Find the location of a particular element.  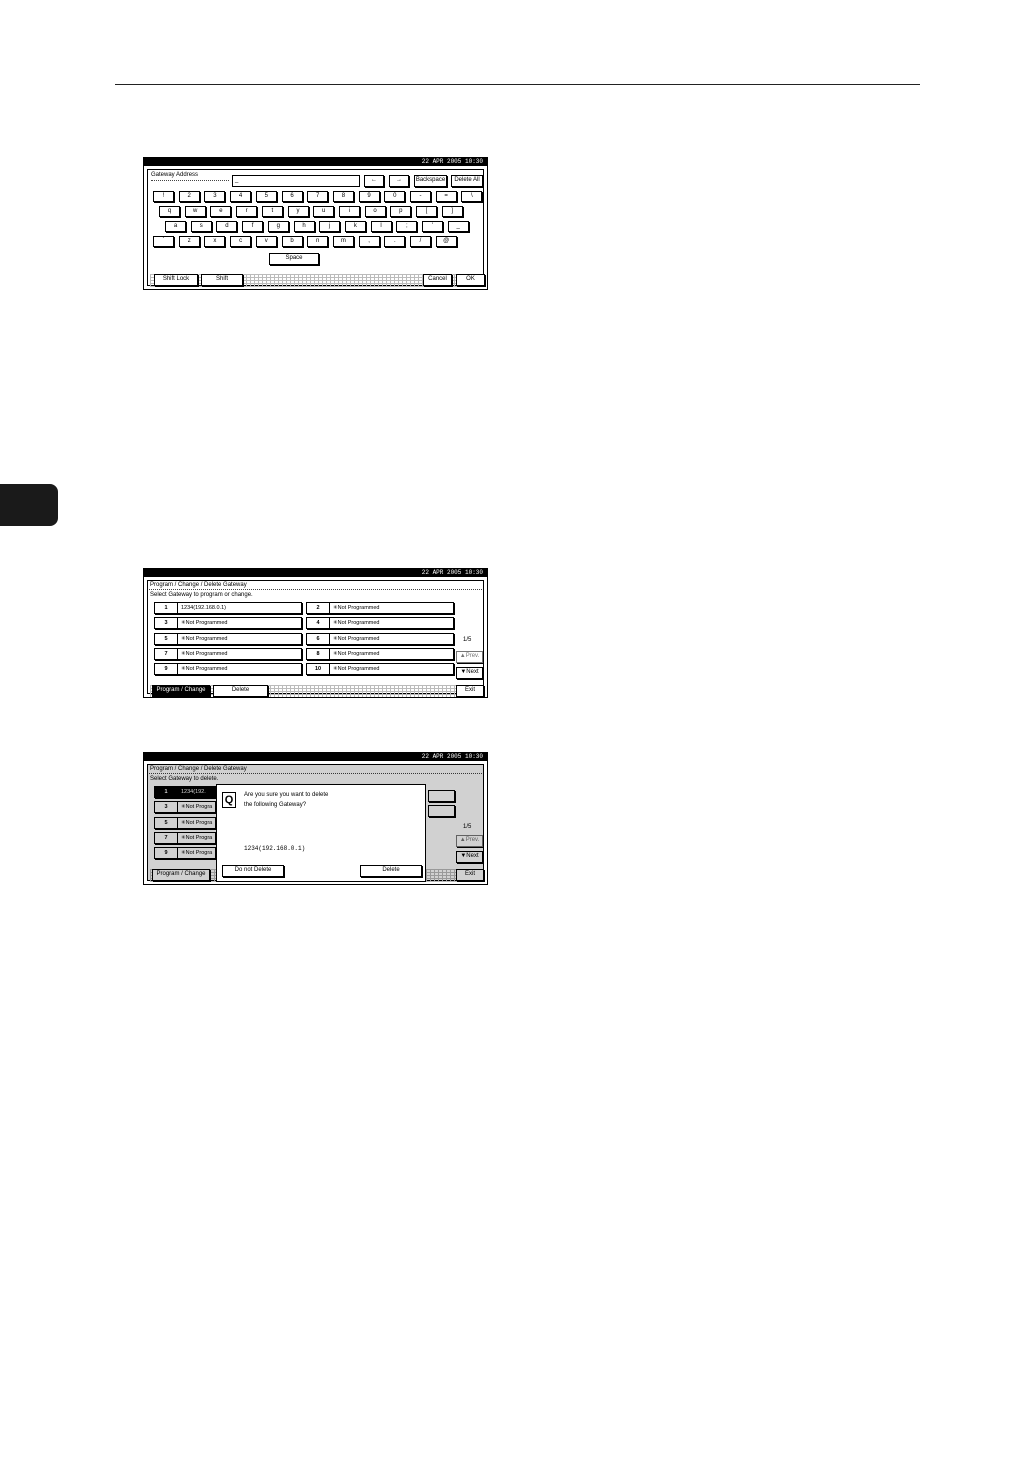

ok-button: OK is located at coordinates (470, 280).